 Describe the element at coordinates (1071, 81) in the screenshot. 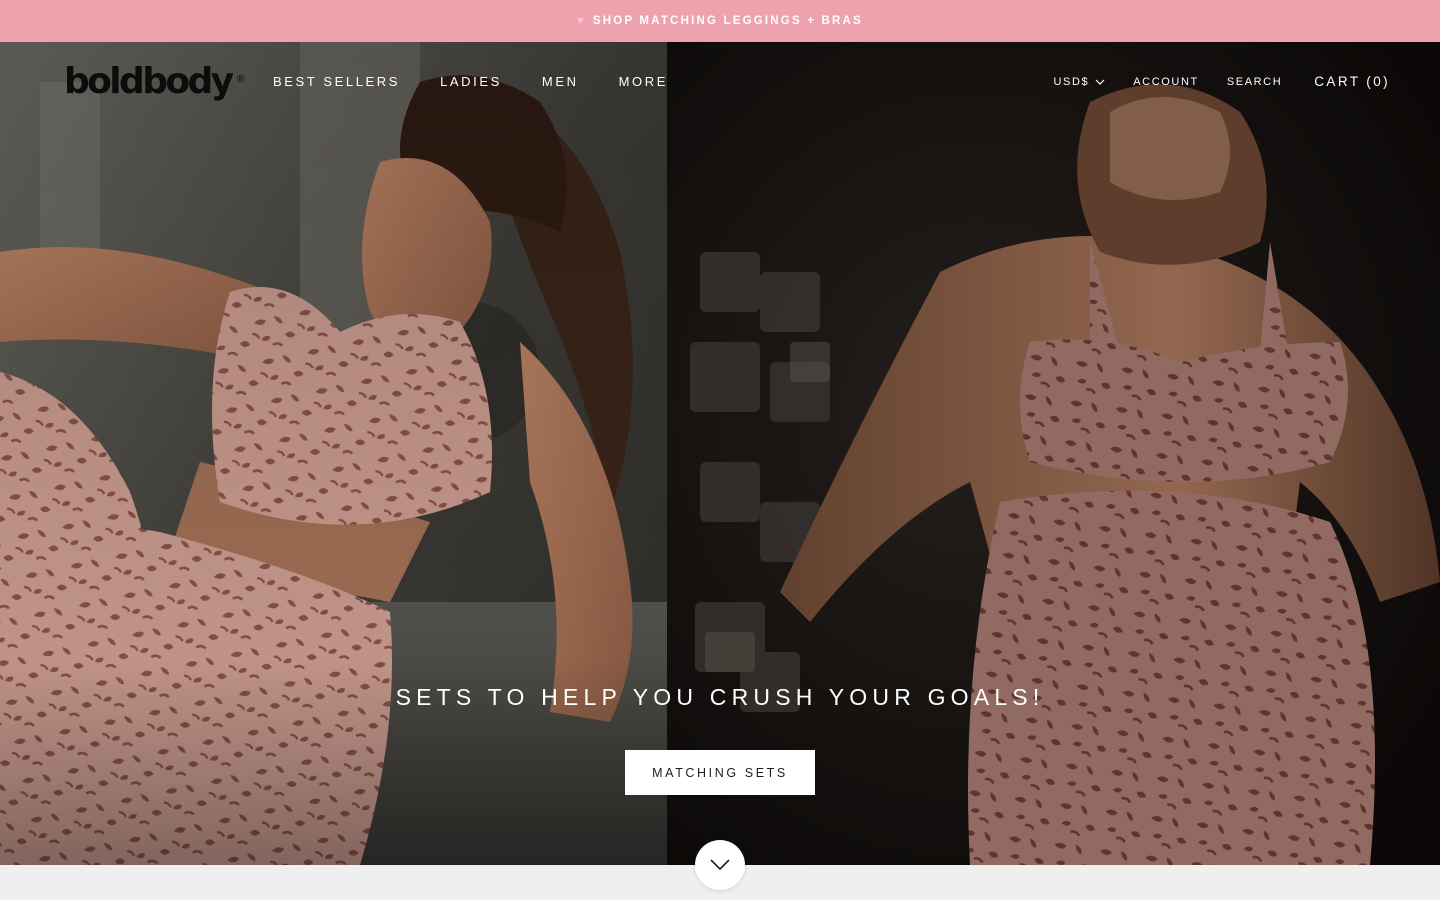

I see `currency-label: USD$` at that location.